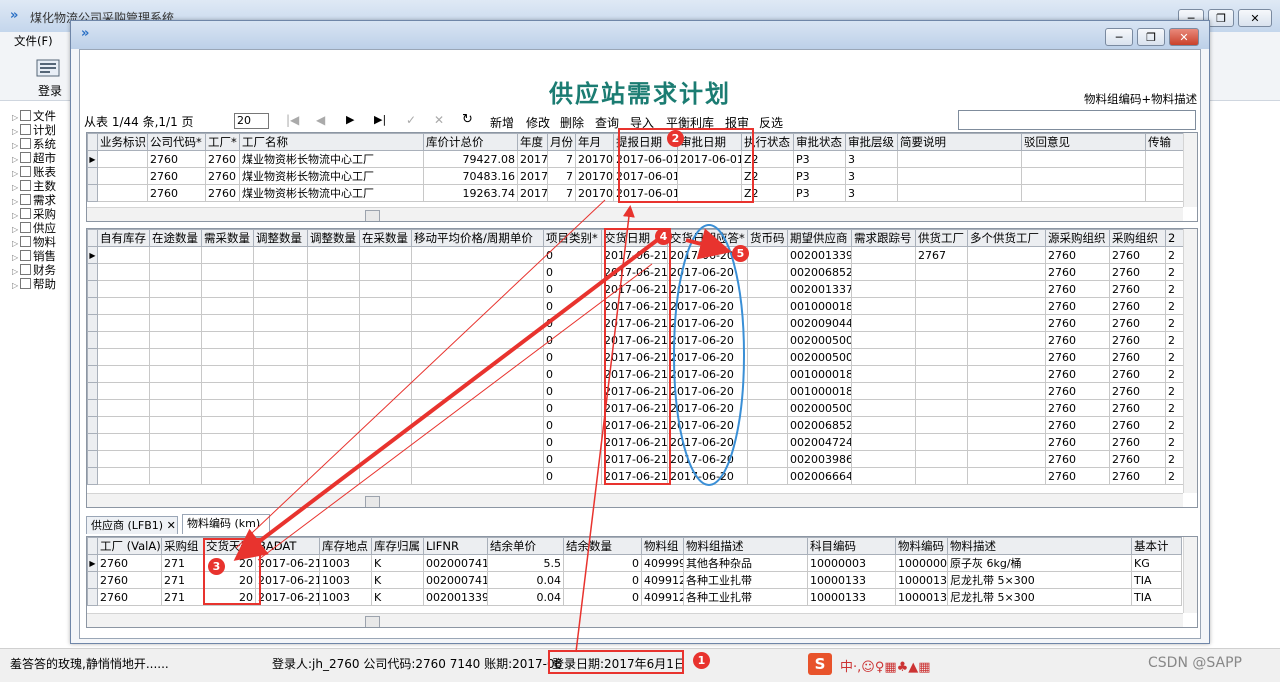  Describe the element at coordinates (216, 566) in the screenshot. I see `annotation-badge-3: 3` at that location.